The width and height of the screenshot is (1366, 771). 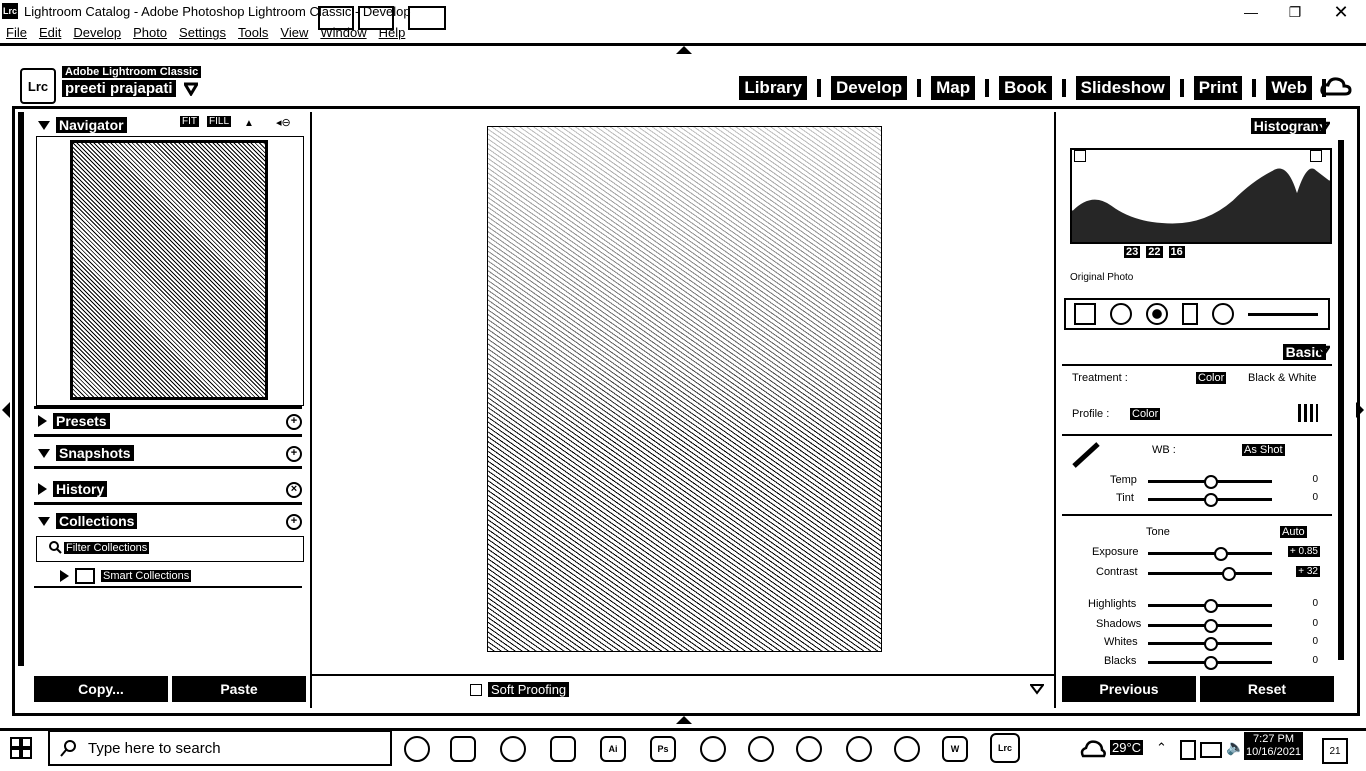 I want to click on highlight-clipping-icon, so click(x=1316, y=156).